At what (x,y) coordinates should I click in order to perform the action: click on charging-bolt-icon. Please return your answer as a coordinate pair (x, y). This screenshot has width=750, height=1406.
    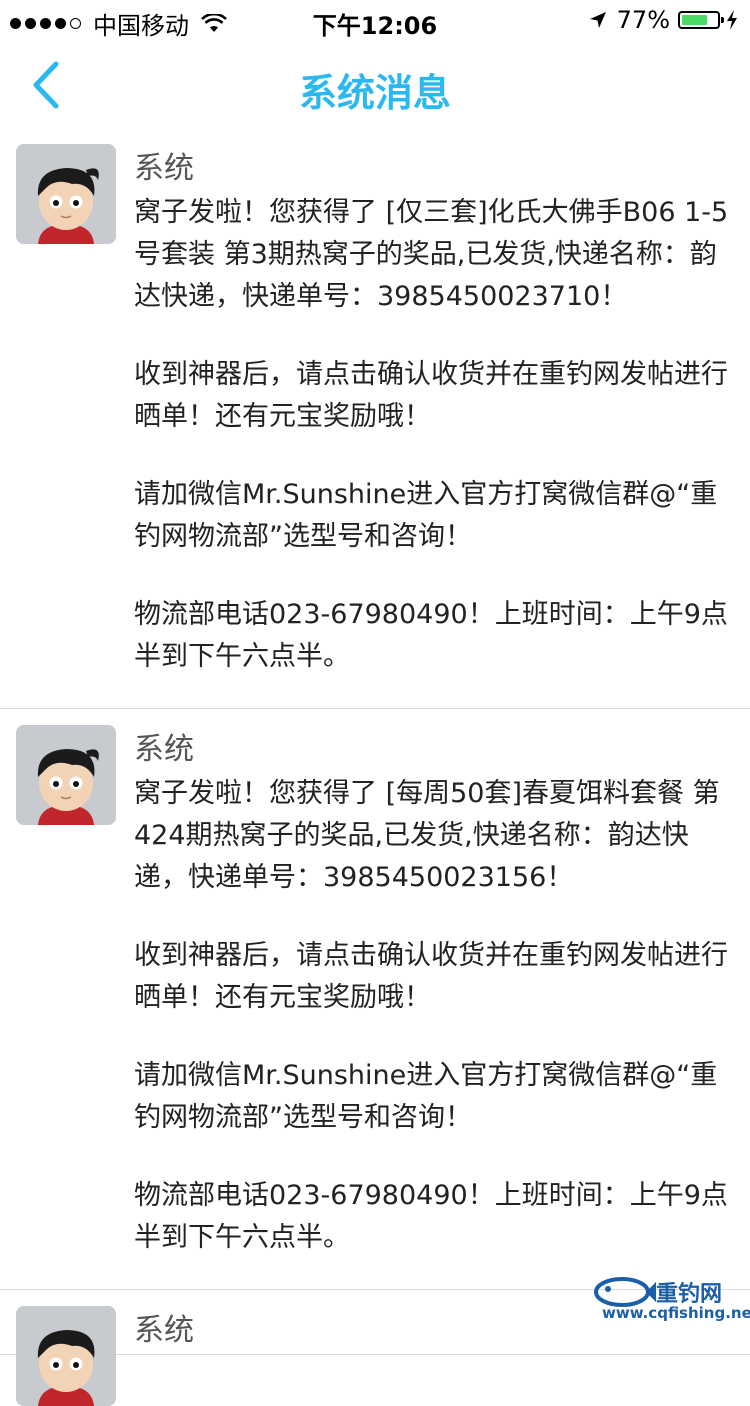
    Looking at the image, I should click on (732, 20).